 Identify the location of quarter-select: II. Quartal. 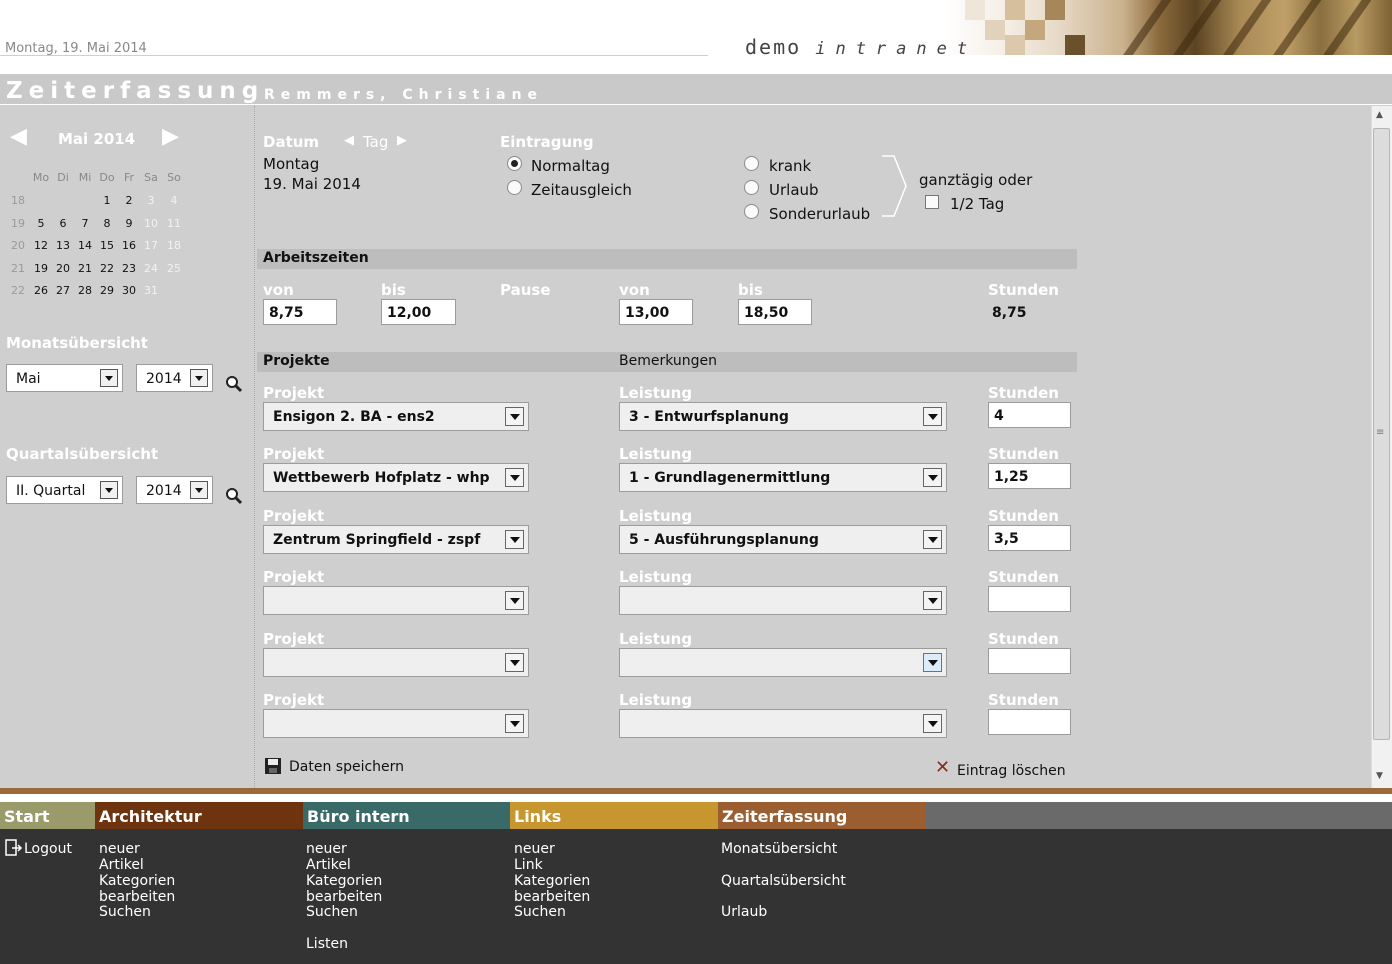
(64, 490).